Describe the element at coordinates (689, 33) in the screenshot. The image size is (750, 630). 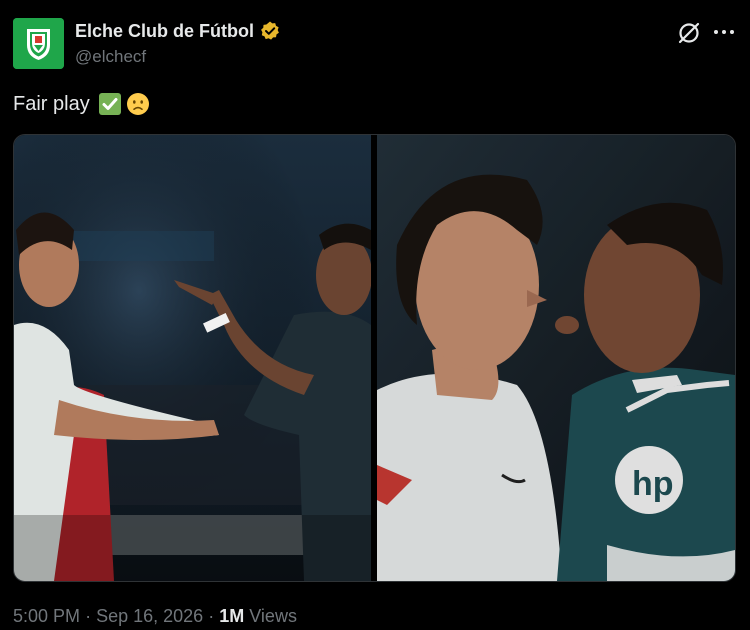
I see `grok-icon` at that location.